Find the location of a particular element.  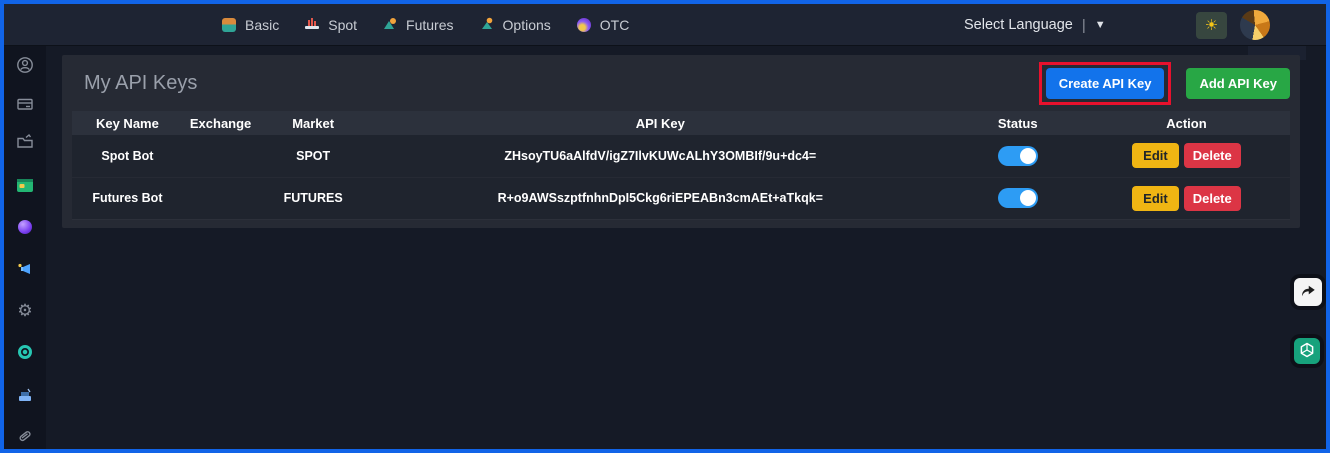

nav-label: Spot is located at coordinates (343, 25).